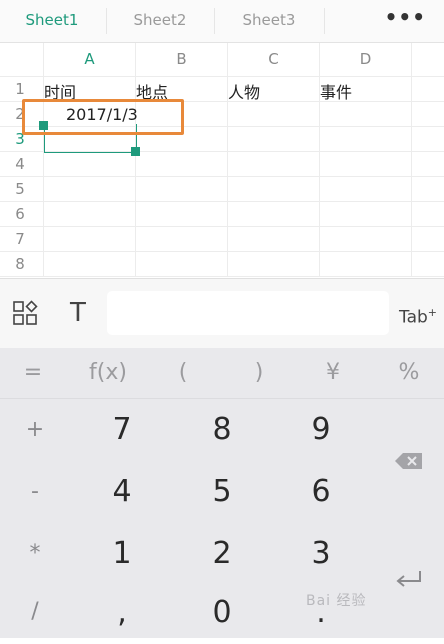  I want to click on row-header-7: 7, so click(20, 239).